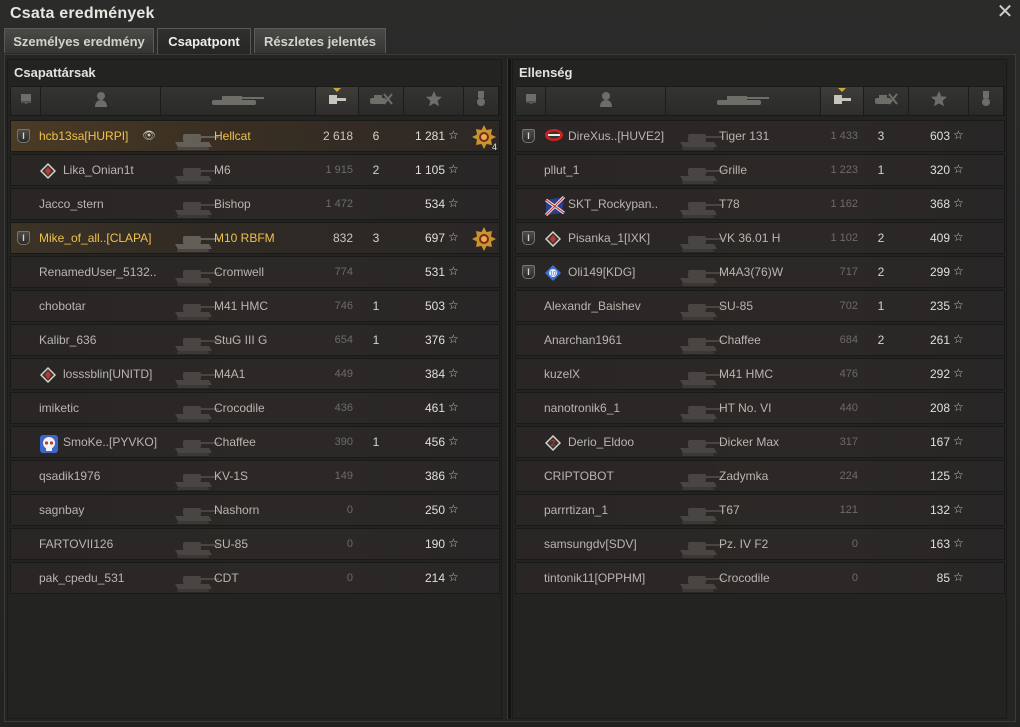 The width and height of the screenshot is (1020, 727). Describe the element at coordinates (429, 136) in the screenshot. I see `xp-value: 1 281` at that location.